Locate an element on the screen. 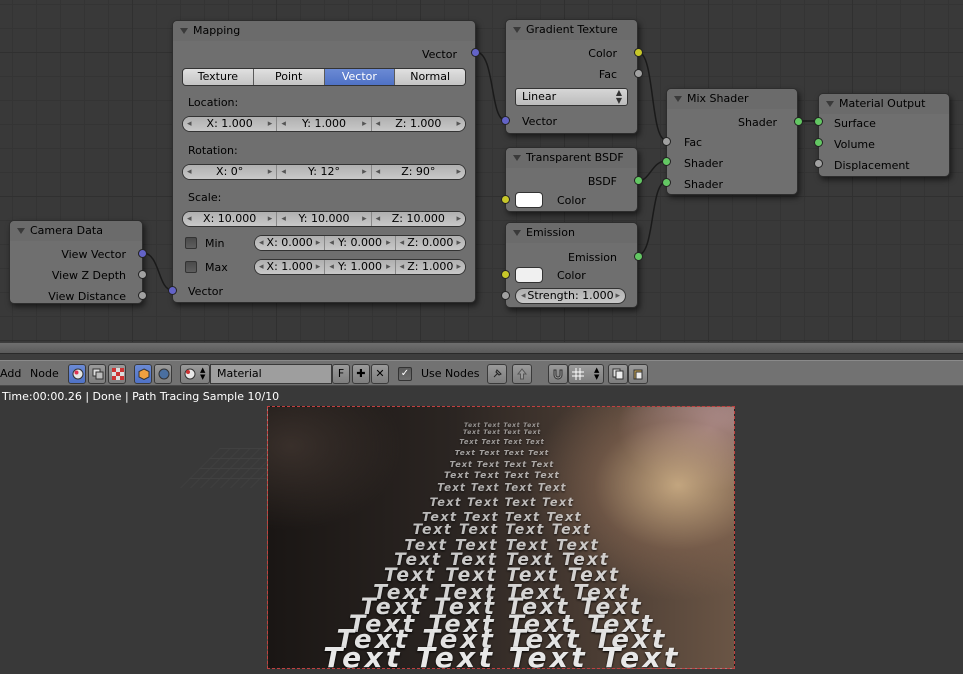 Image resolution: width=963 pixels, height=674 pixels. socket-bsdf is located at coordinates (638, 180).